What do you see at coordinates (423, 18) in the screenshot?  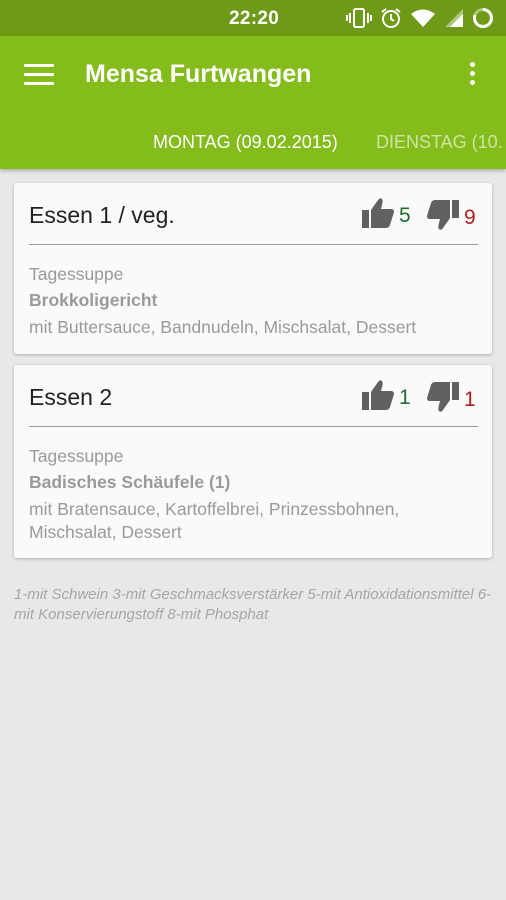 I see `wifi-icon` at bounding box center [423, 18].